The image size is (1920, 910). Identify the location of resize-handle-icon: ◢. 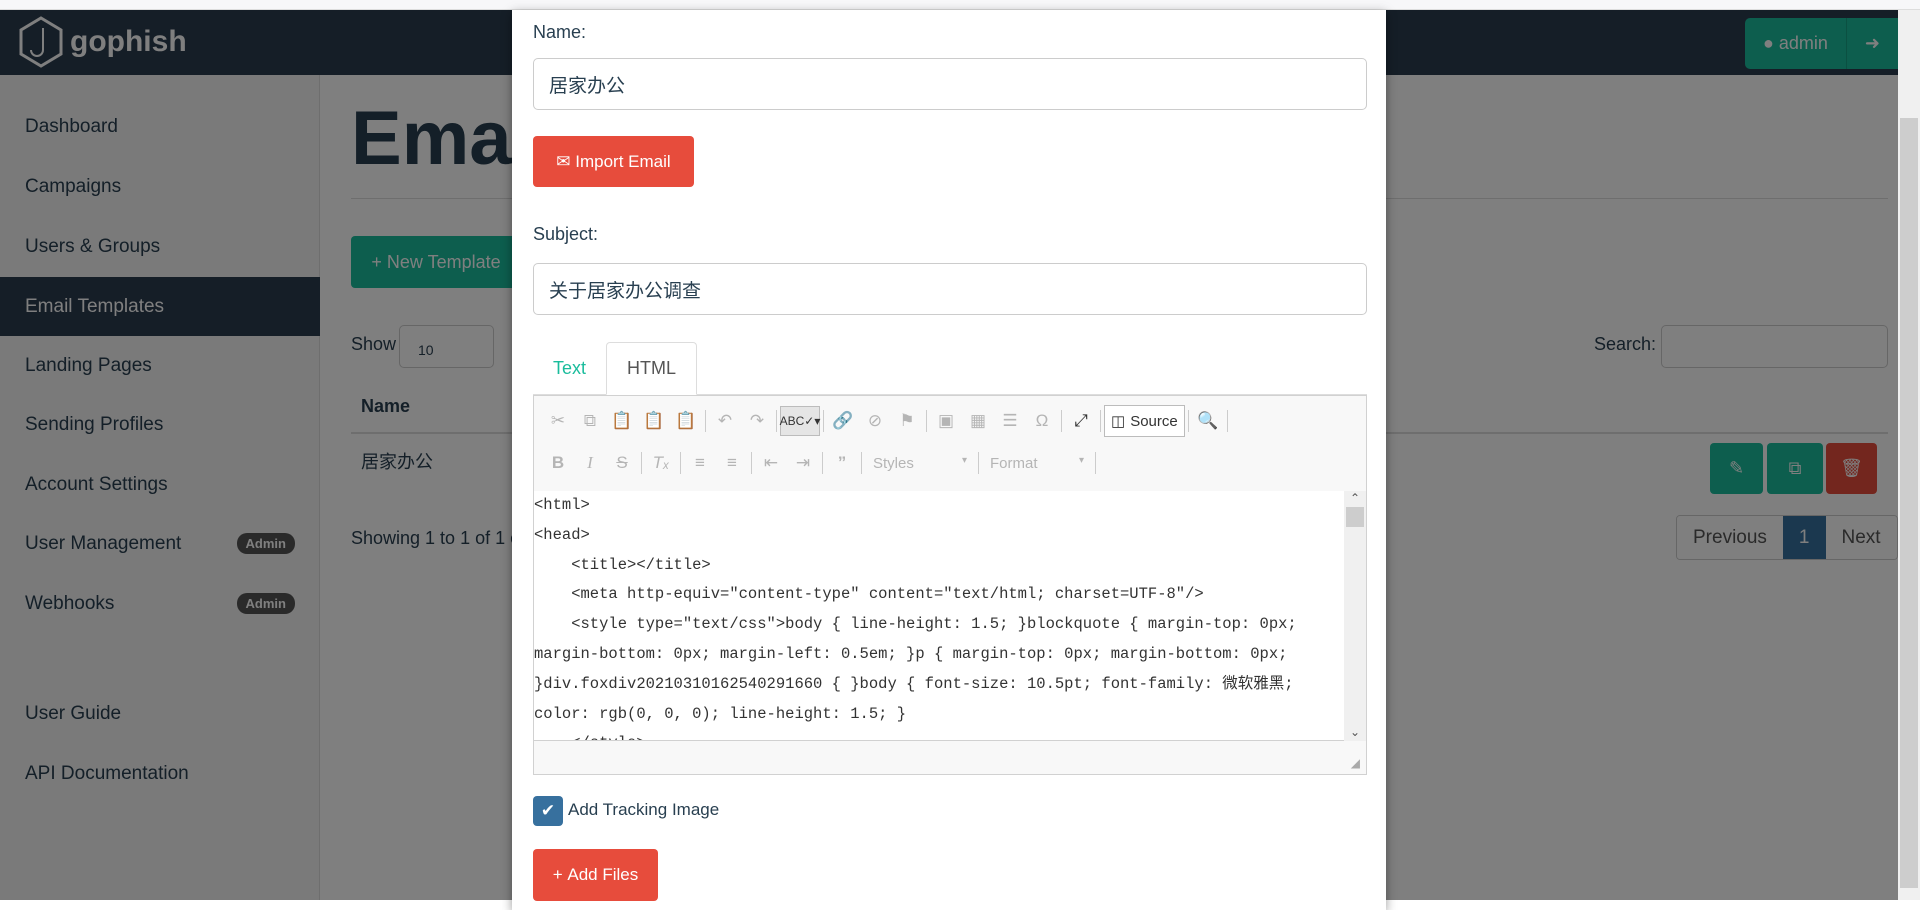
(1355, 763).